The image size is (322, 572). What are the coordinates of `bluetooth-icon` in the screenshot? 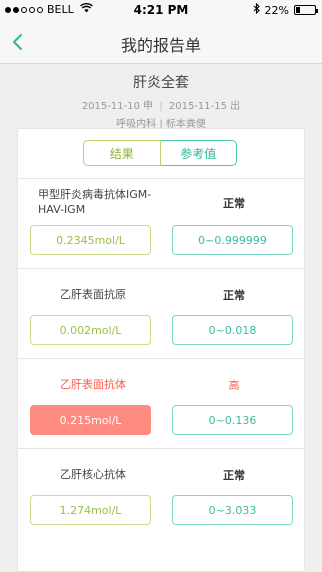 It's located at (256, 9).